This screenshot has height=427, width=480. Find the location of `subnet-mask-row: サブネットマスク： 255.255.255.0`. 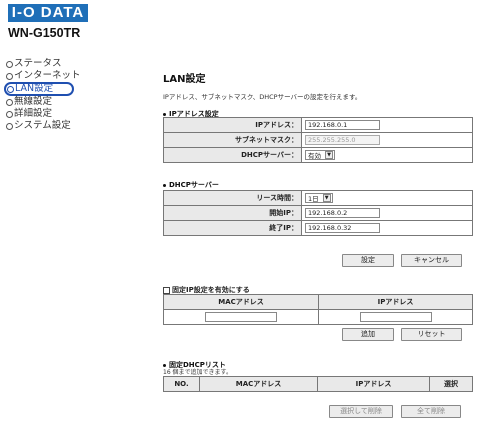

subnet-mask-row: サブネットマスク： 255.255.255.0 is located at coordinates (318, 140).